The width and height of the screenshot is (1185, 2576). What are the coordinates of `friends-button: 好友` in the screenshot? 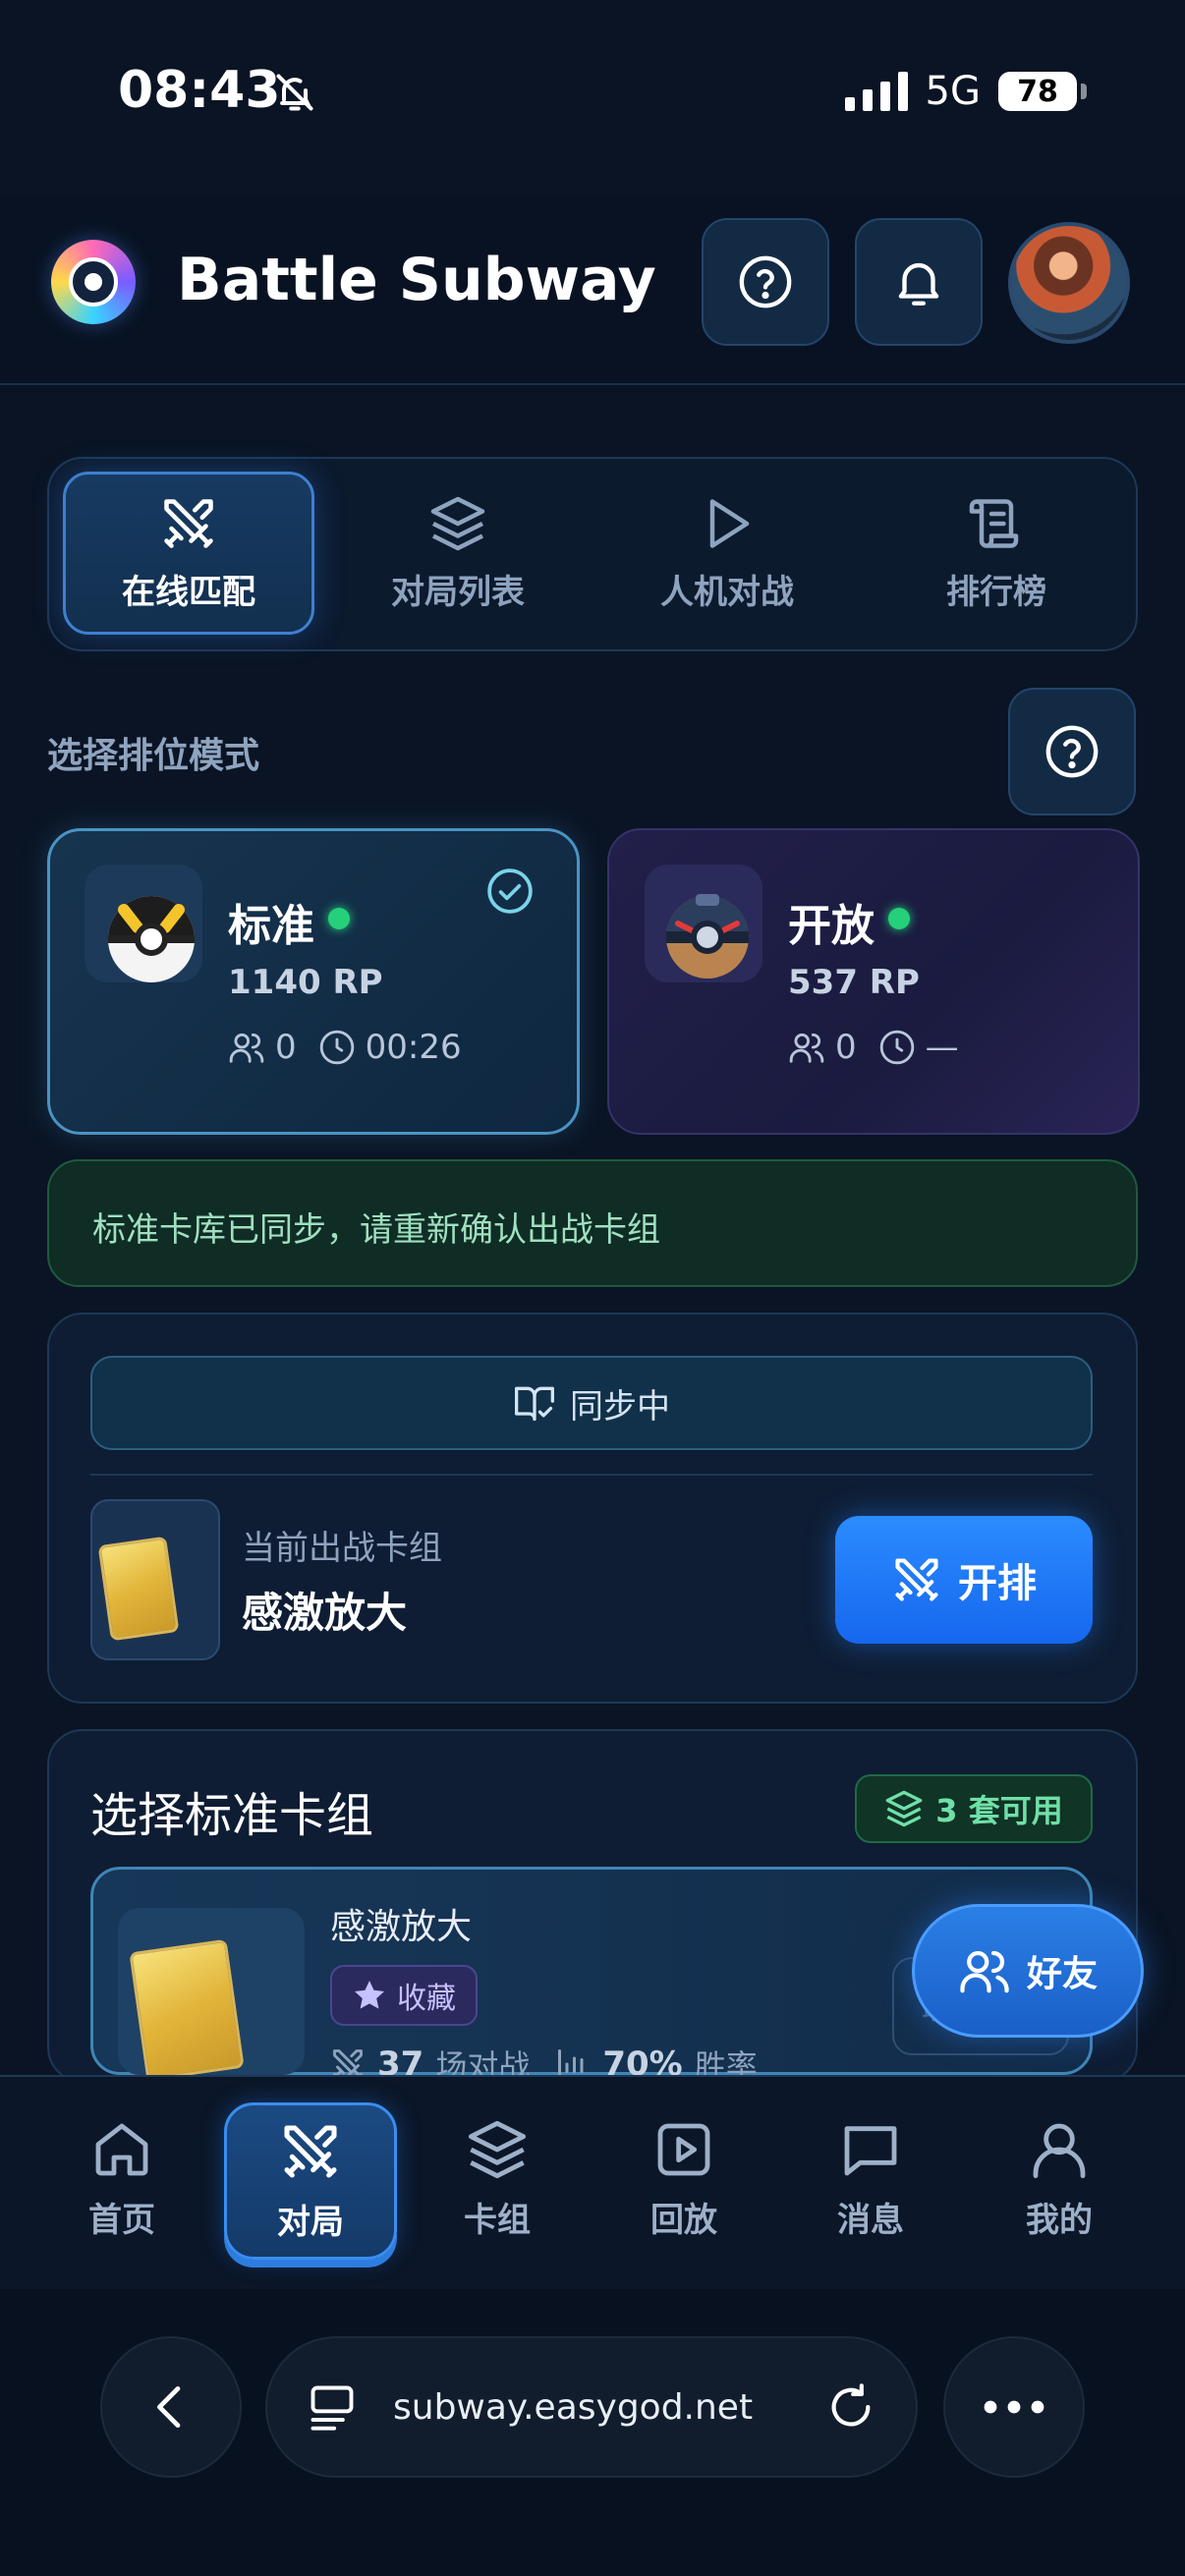 It's located at (1028, 1971).